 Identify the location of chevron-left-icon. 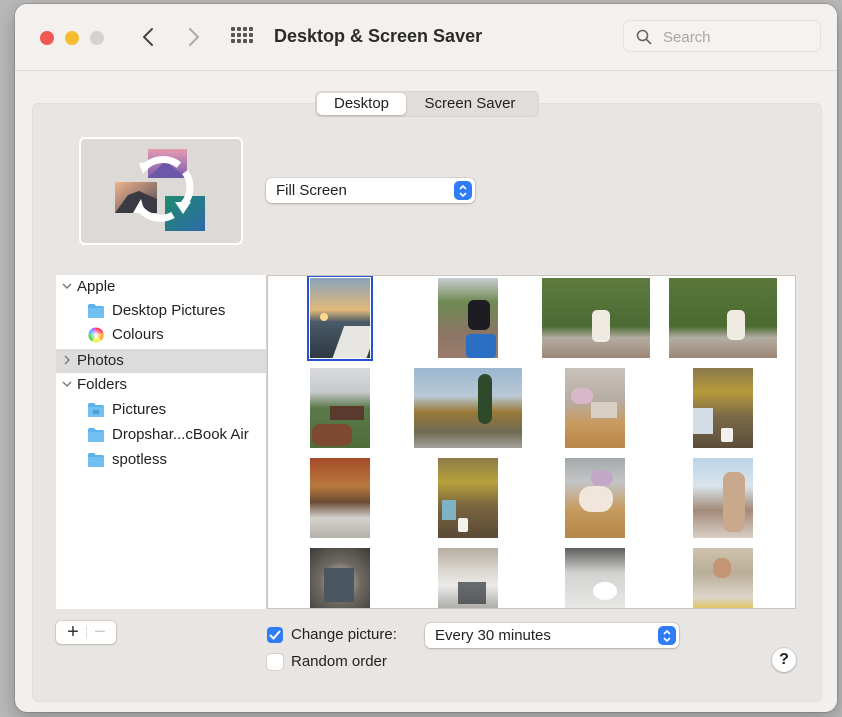
(148, 37).